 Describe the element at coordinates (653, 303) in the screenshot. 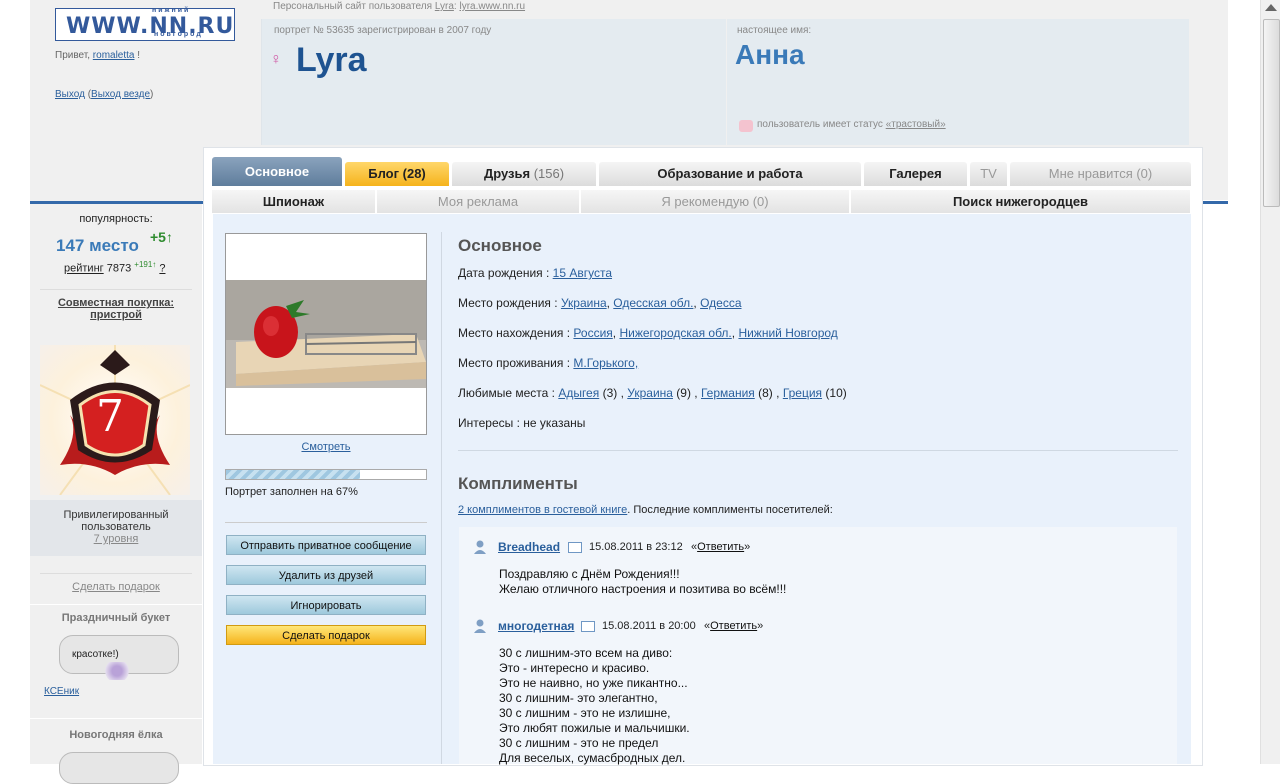

I see `birth-region-link: Одесская обл.` at that location.